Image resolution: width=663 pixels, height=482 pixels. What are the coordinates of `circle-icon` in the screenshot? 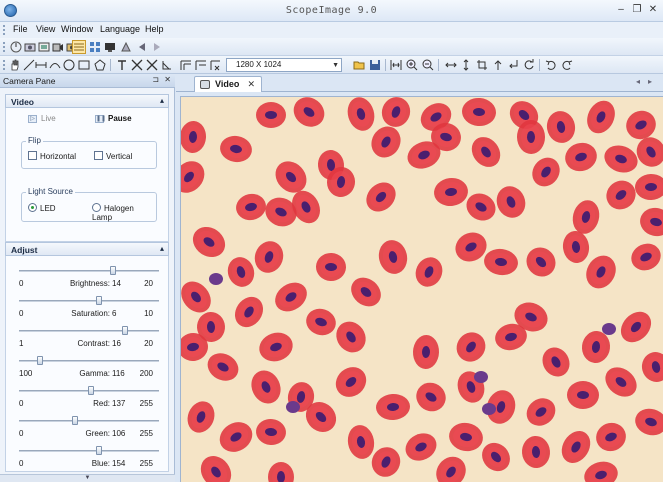 It's located at (69, 65).